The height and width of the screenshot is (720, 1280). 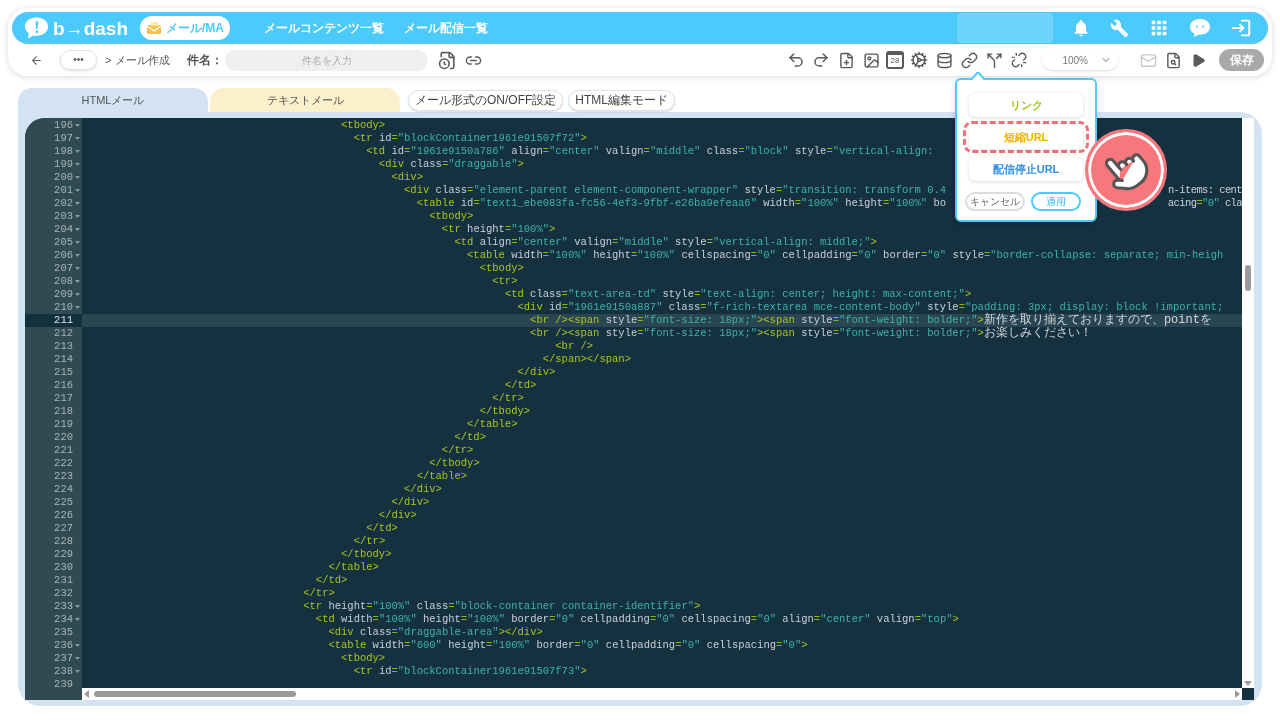 What do you see at coordinates (63, 476) in the screenshot?
I see `line-number: 223` at bounding box center [63, 476].